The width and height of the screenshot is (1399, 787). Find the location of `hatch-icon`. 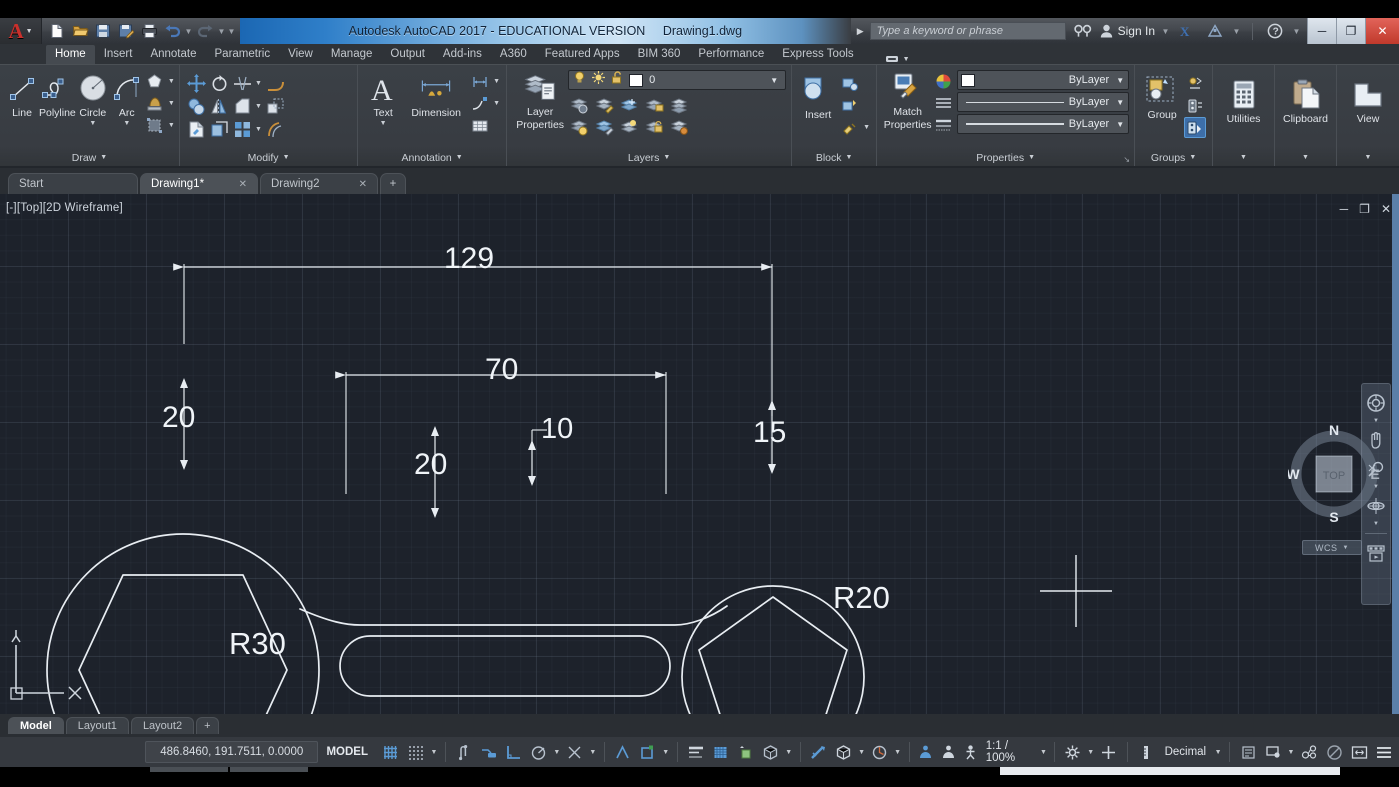

hatch-icon is located at coordinates (155, 103).